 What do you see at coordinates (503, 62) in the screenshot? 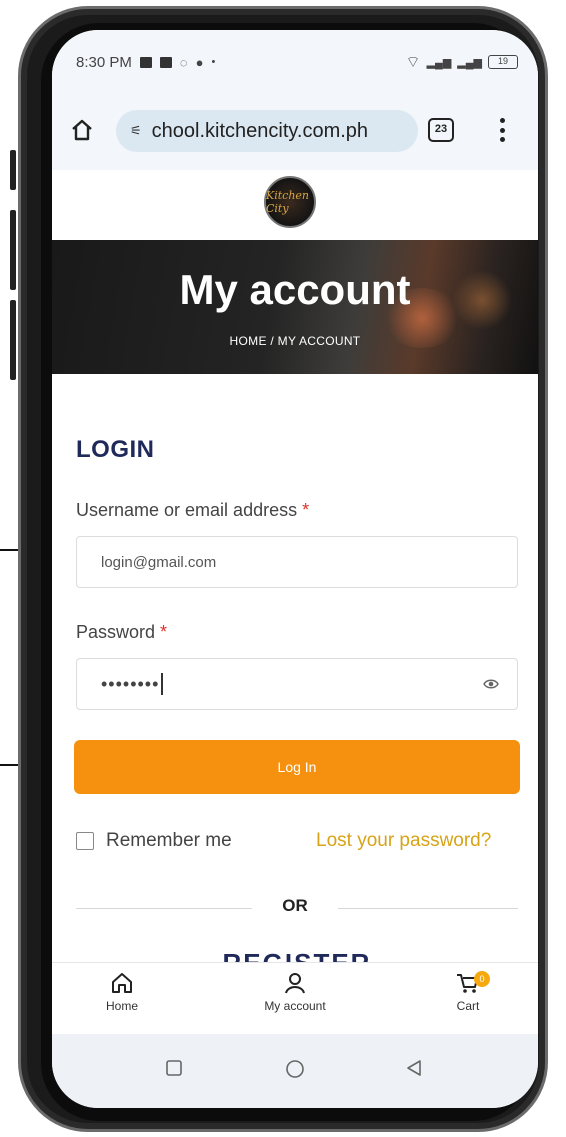
I see `battery-icon: 19` at bounding box center [503, 62].